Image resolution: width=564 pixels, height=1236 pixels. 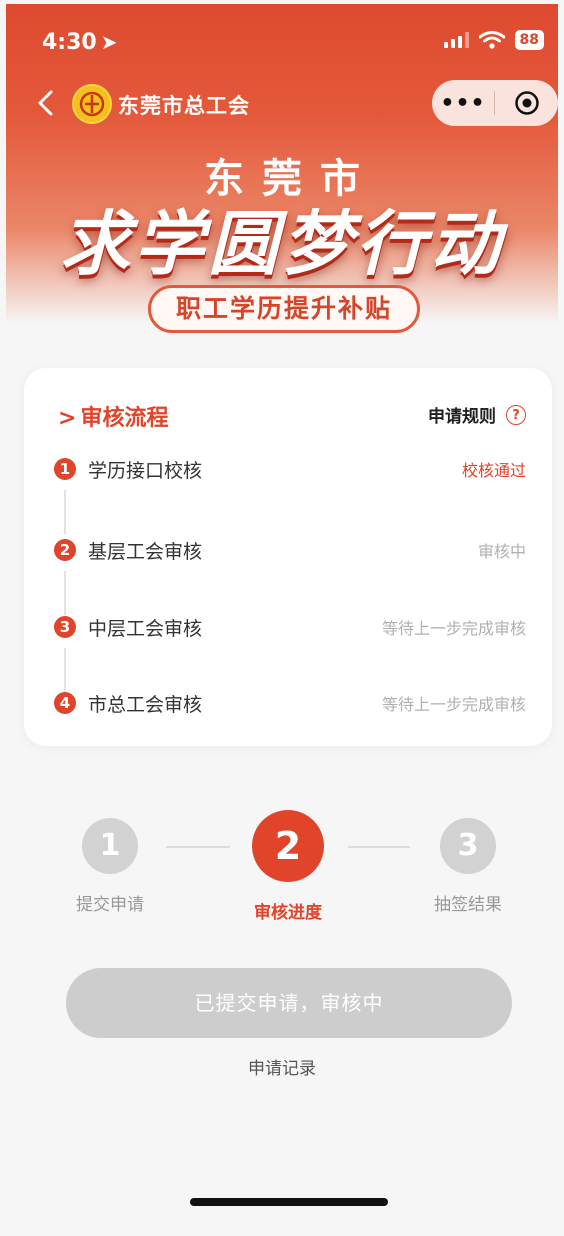 I want to click on card-title-text: 审核流程, so click(x=124, y=418).